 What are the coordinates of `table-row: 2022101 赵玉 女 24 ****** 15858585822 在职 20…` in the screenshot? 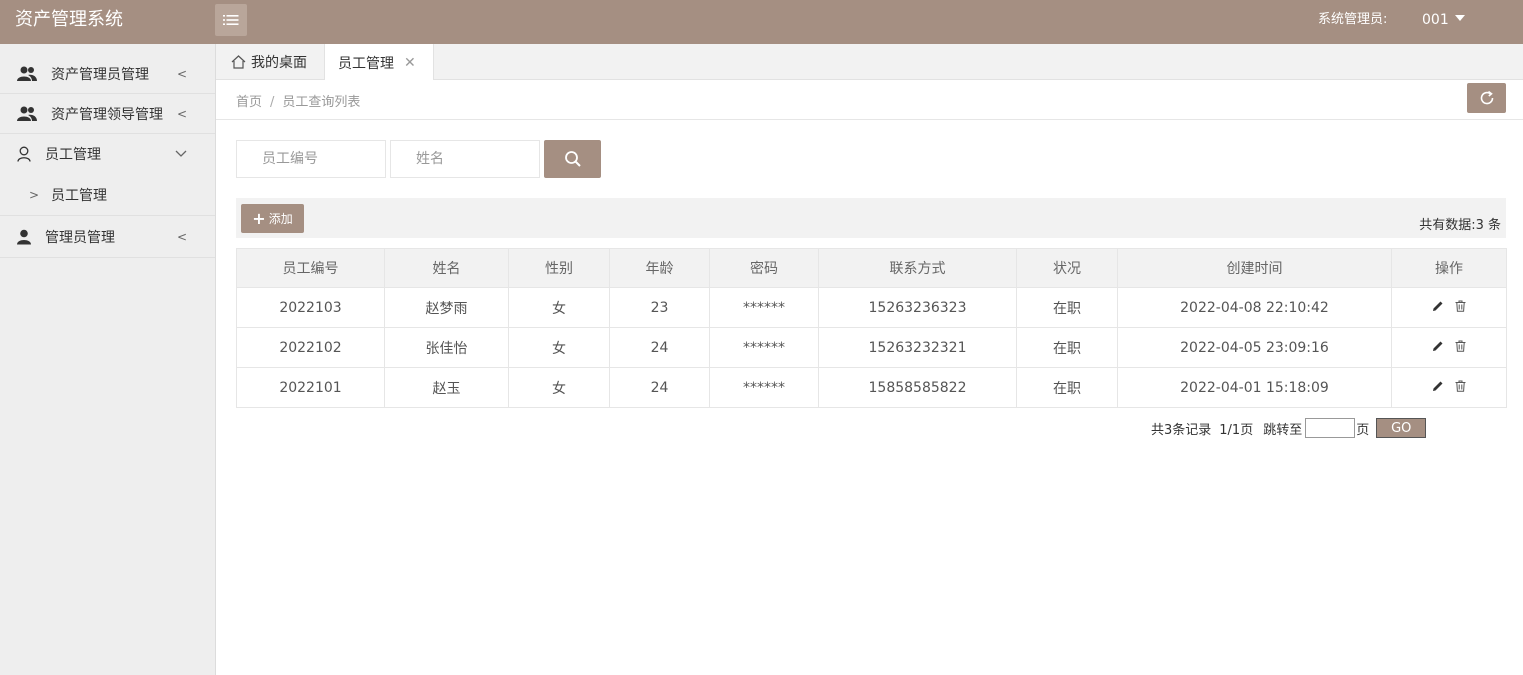 It's located at (871, 387).